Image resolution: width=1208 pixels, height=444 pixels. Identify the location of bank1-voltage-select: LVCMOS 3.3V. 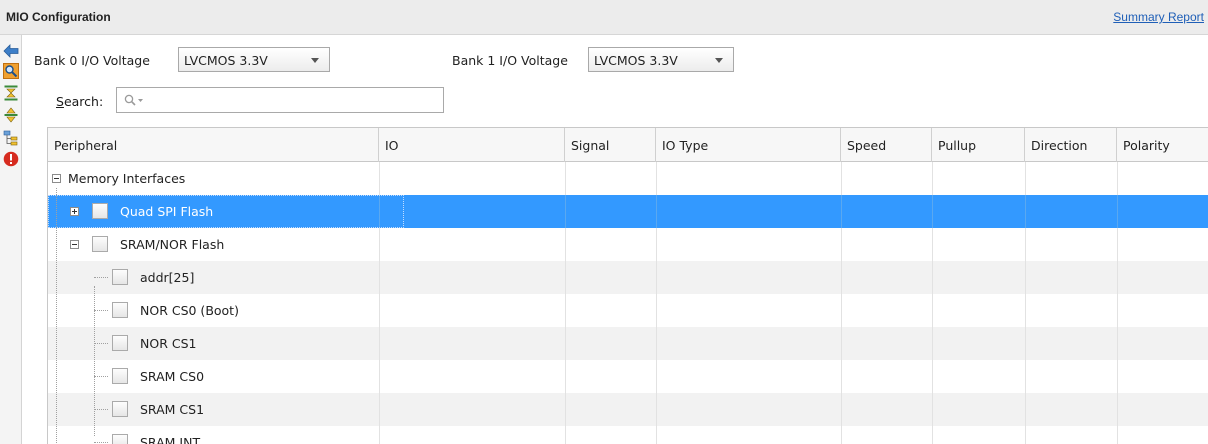
(661, 59).